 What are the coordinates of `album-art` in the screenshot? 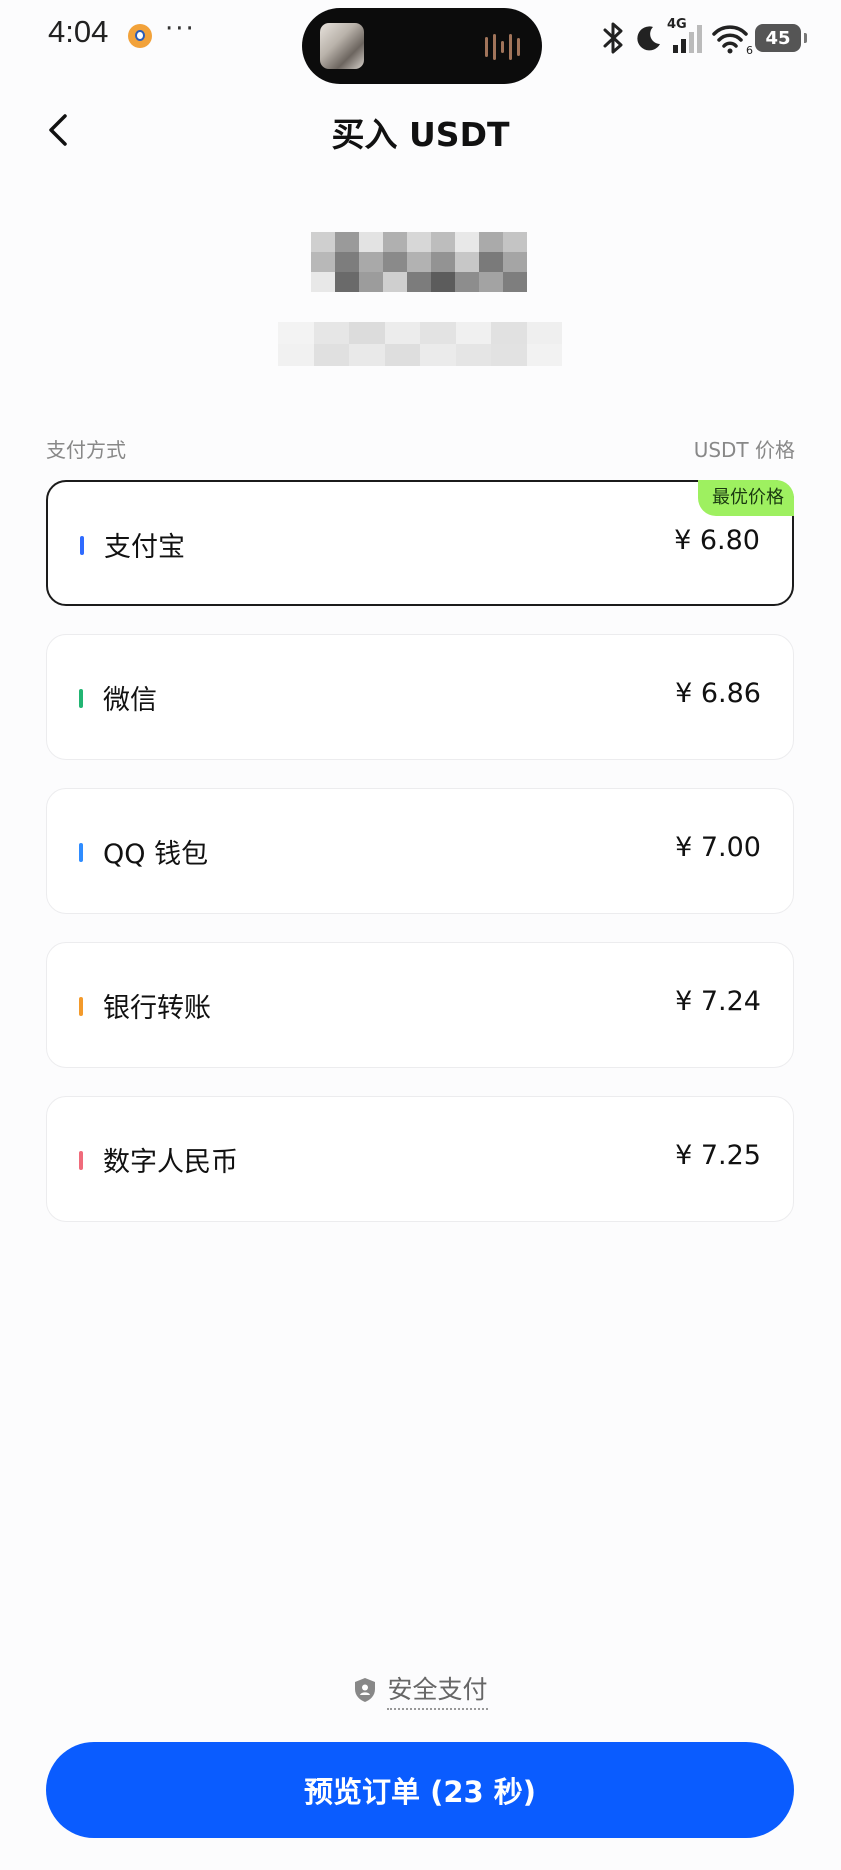 It's located at (342, 46).